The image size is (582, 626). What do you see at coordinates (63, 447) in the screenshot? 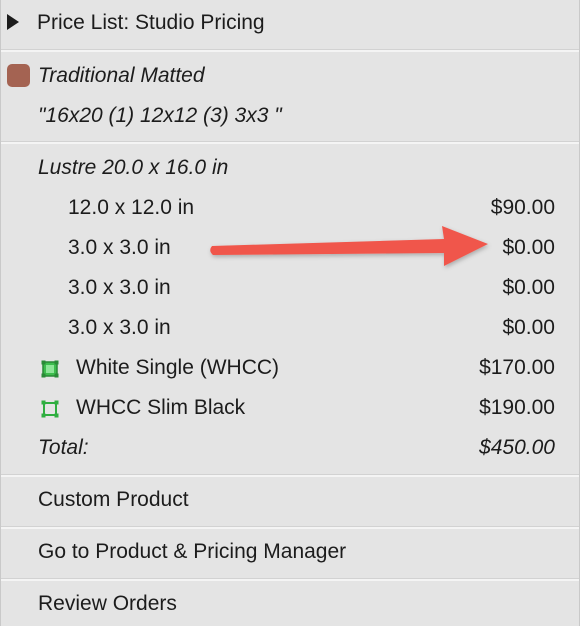
I see `total-label: Total:` at bounding box center [63, 447].